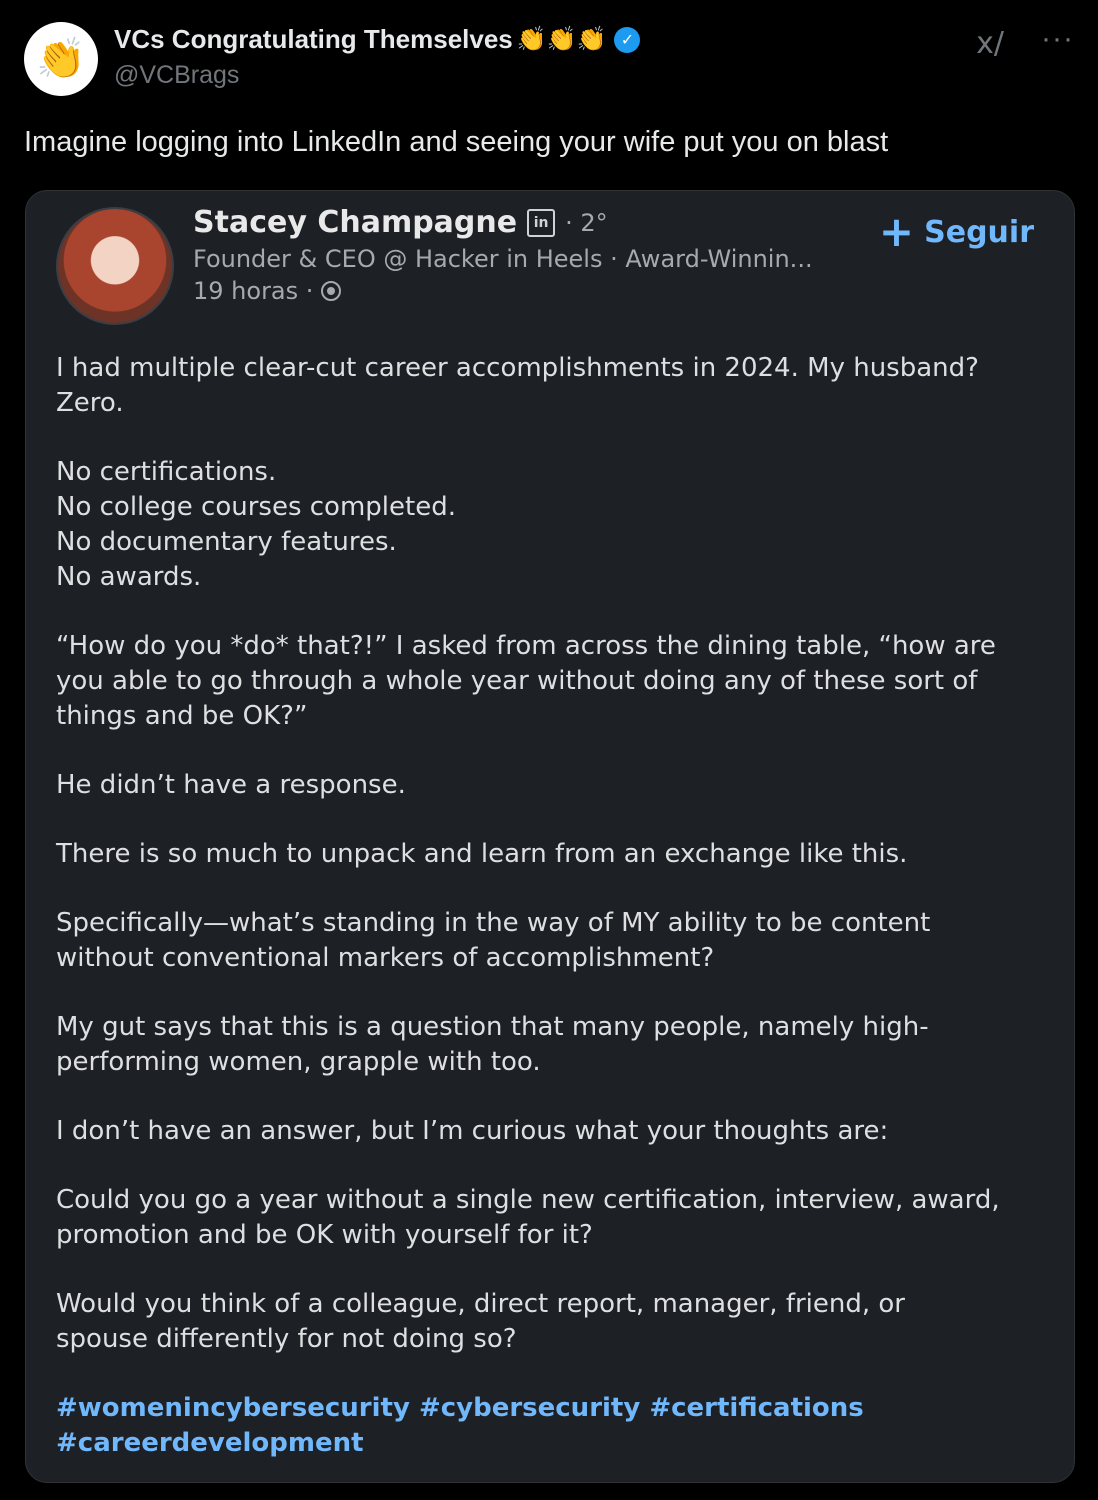 The image size is (1098, 1500). I want to click on clapping-hands-icon: 👏, so click(61, 59).